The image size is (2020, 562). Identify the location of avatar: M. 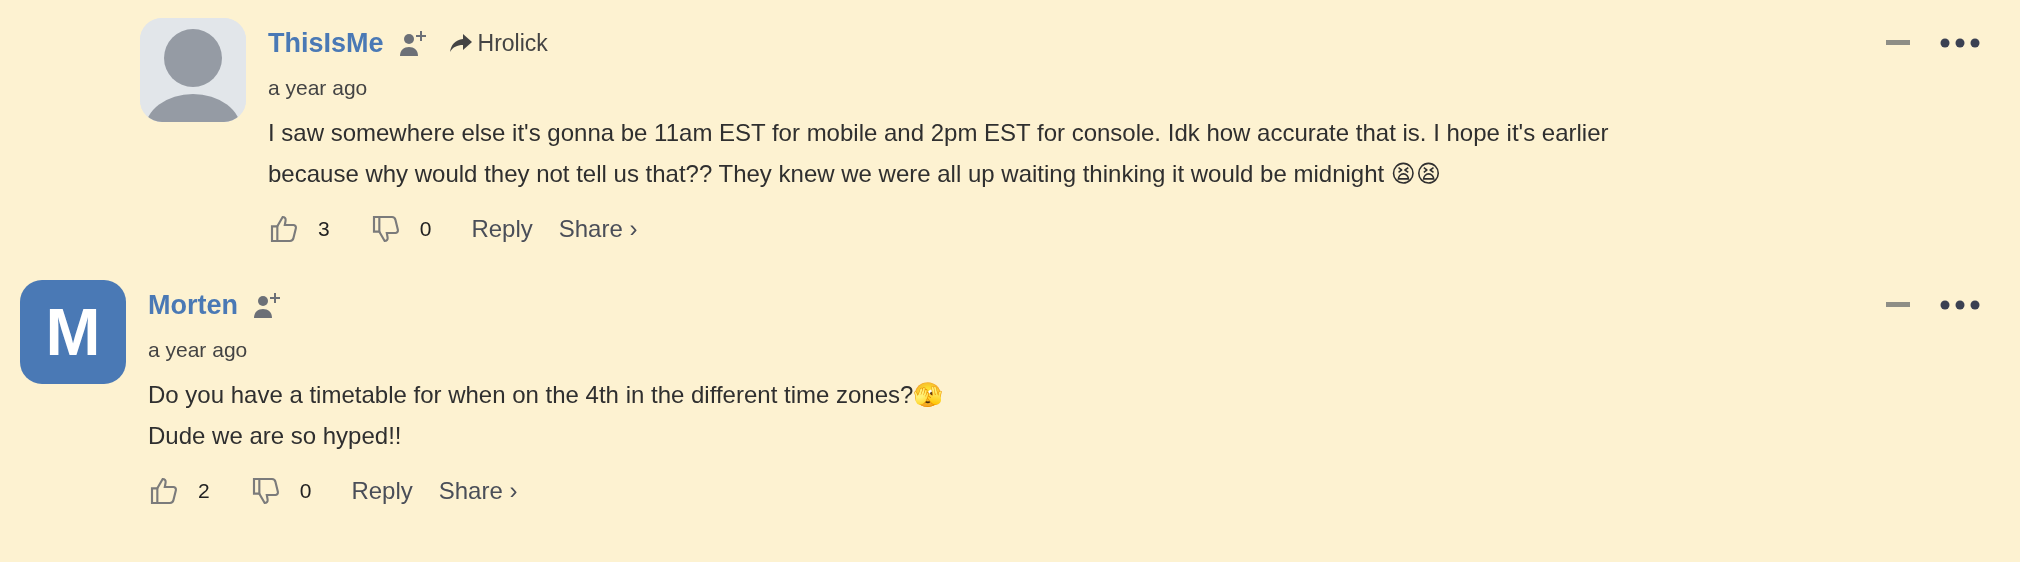
(73, 332).